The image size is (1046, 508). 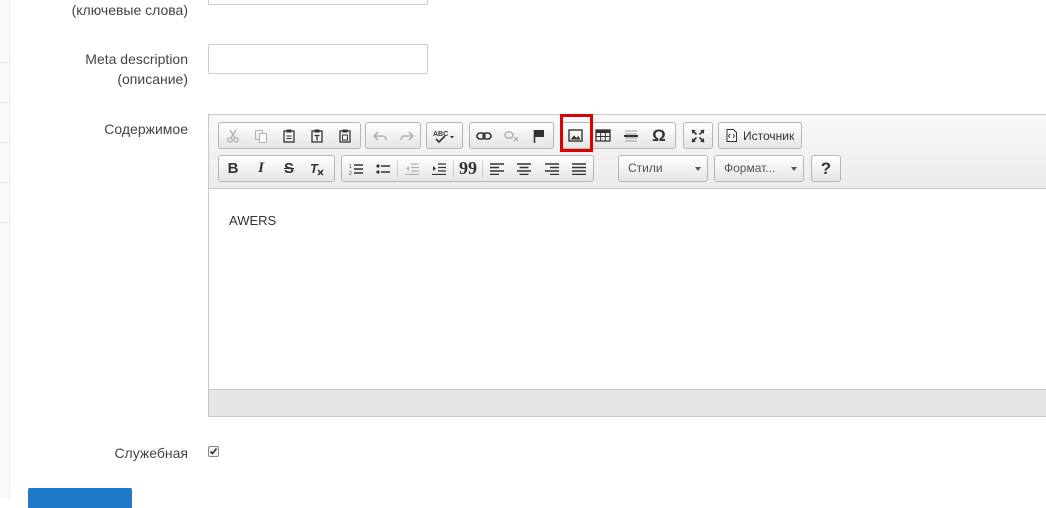 What do you see at coordinates (253, 220) in the screenshot?
I see `editor-content-text: AWERS` at bounding box center [253, 220].